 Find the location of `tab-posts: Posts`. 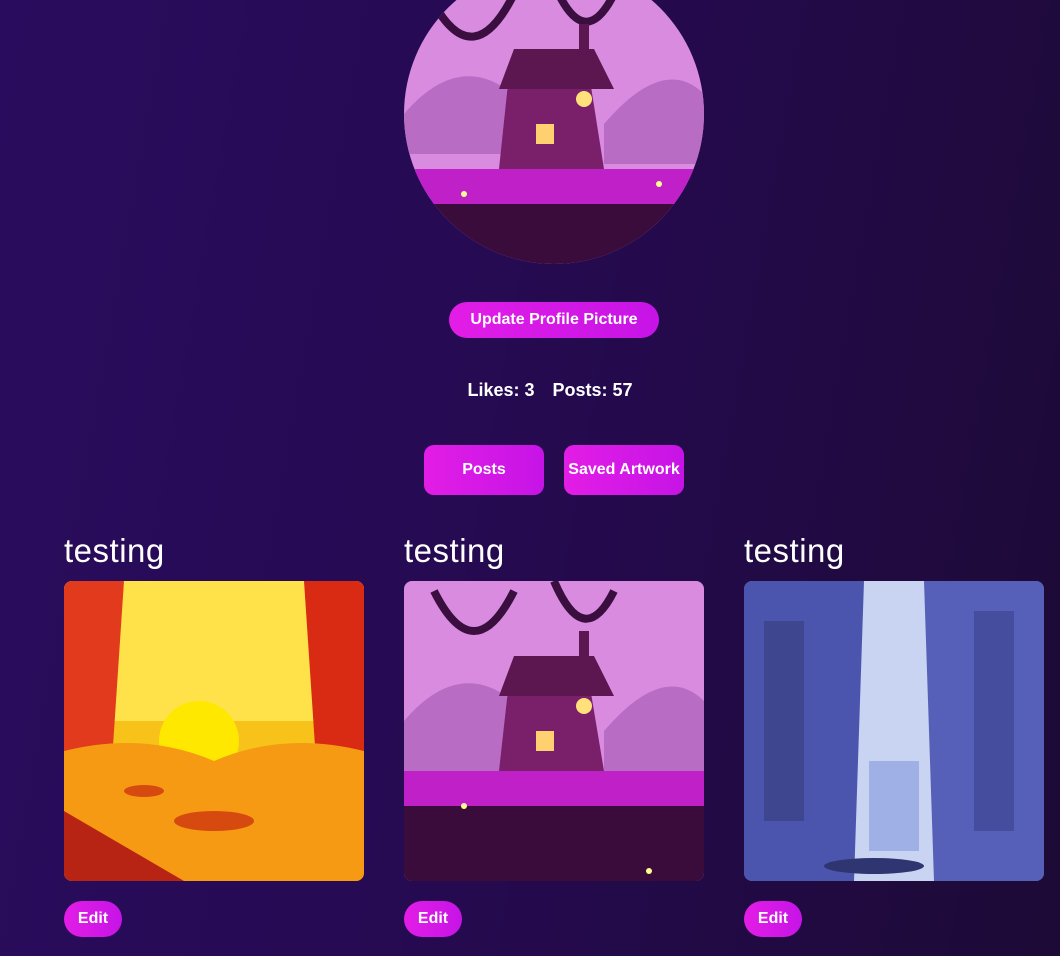

tab-posts: Posts is located at coordinates (484, 470).